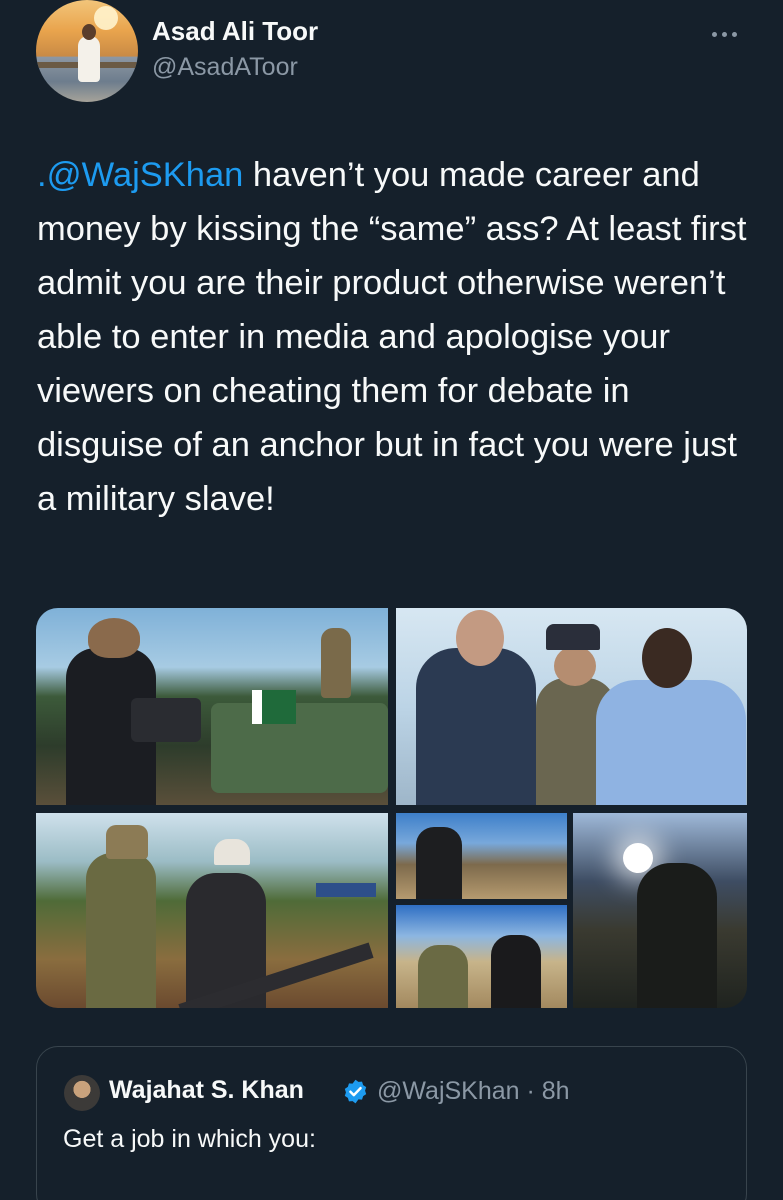 Image resolution: width=783 pixels, height=1200 pixels. What do you see at coordinates (473, 1091) in the screenshot?
I see `quoted-author-handle-time: @WajSKhan · 8h` at bounding box center [473, 1091].